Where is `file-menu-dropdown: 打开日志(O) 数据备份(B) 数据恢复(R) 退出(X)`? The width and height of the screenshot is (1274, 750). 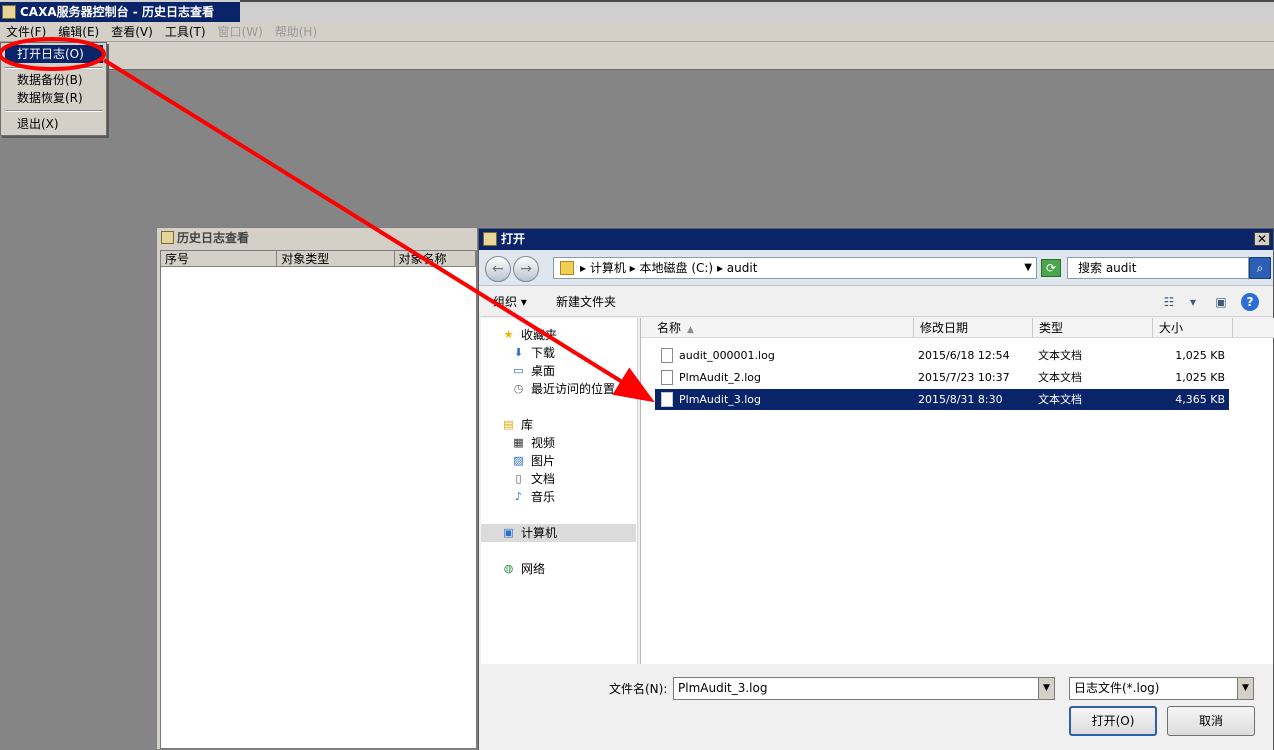 file-menu-dropdown: 打开日志(O) 数据备份(B) 数据恢复(R) 退出(X) is located at coordinates (53, 89).